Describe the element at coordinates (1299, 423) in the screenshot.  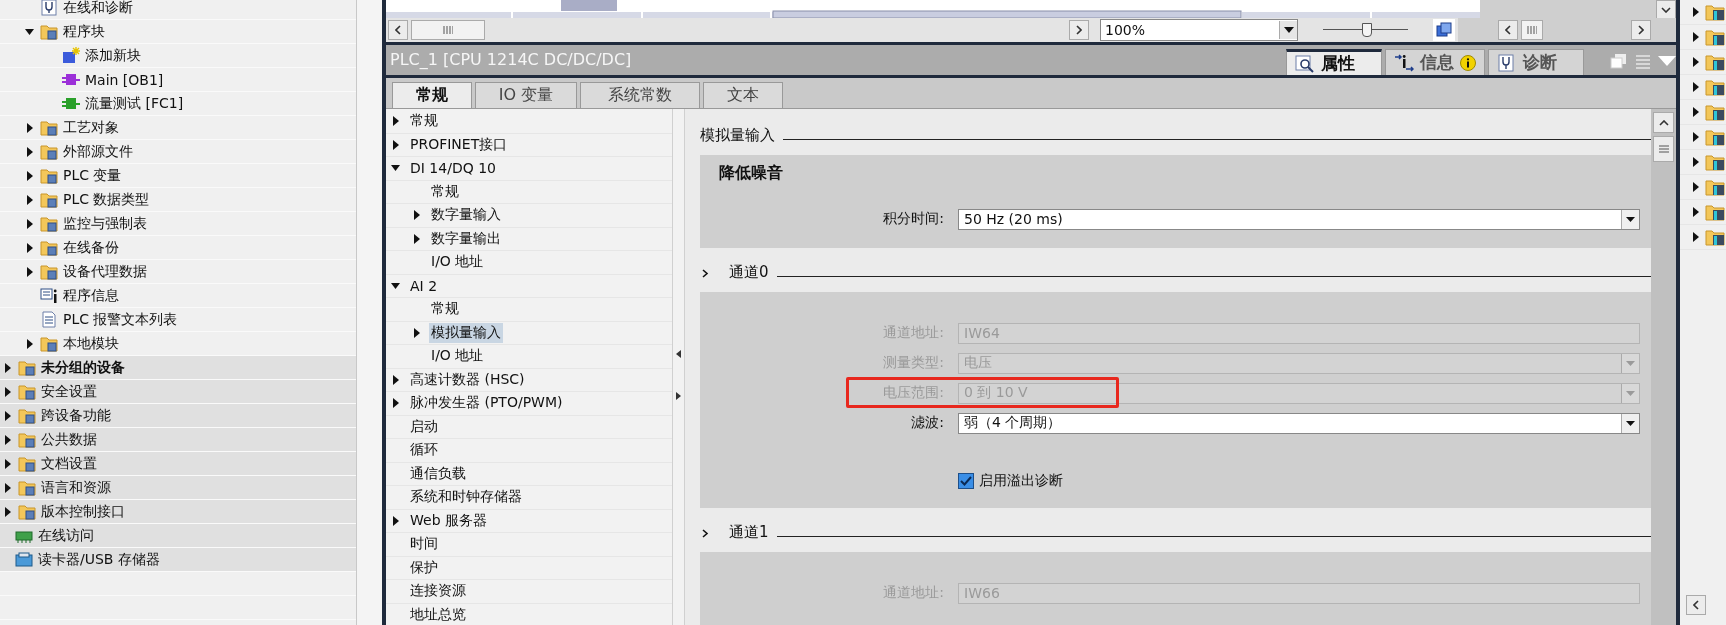
I see `dropdown-field: 弱（4 个周期）` at that location.